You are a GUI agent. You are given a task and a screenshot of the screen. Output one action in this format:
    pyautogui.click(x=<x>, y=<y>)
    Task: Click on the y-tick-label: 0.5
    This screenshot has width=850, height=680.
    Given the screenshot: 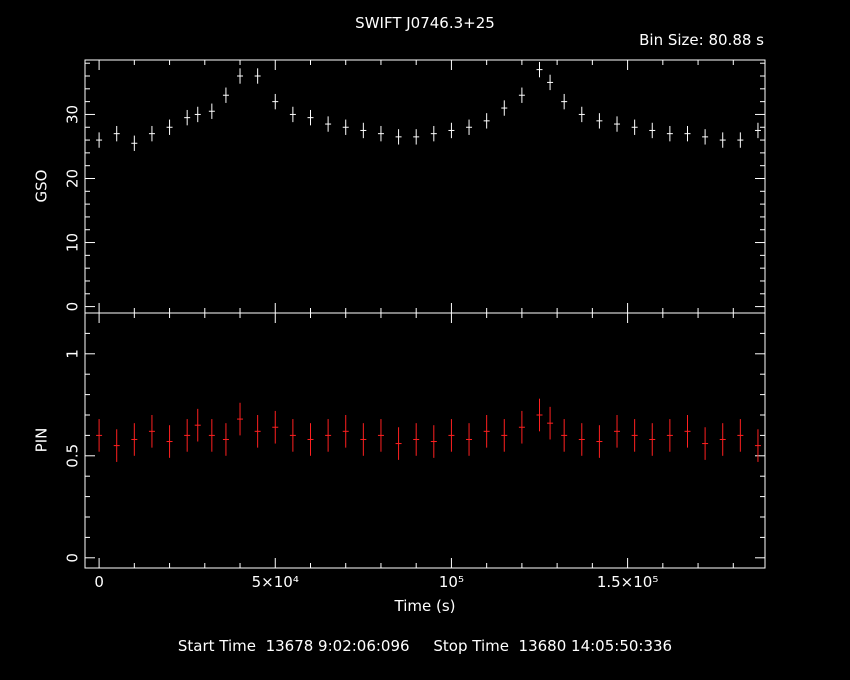 What is the action you would take?
    pyautogui.click(x=73, y=456)
    